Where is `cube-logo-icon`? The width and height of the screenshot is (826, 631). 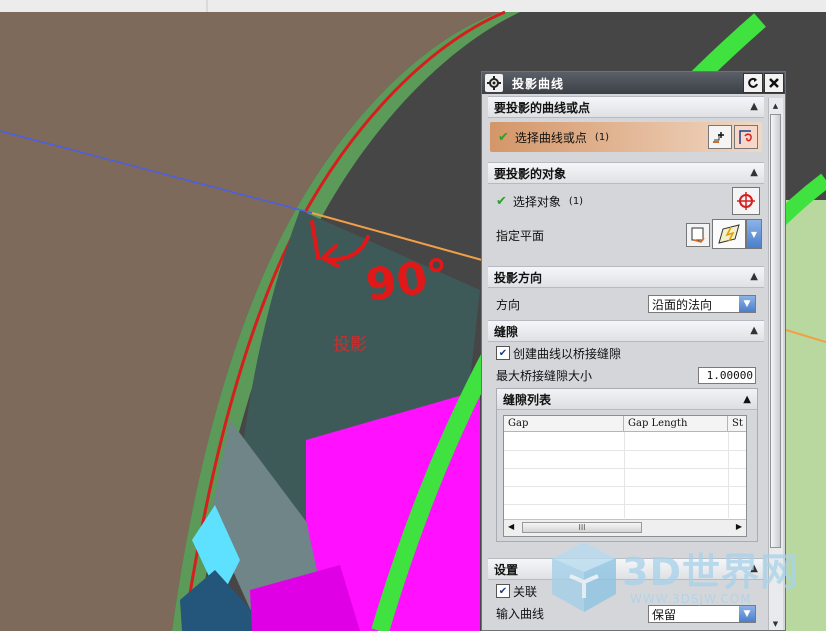
cube-logo-icon is located at coordinates (584, 577).